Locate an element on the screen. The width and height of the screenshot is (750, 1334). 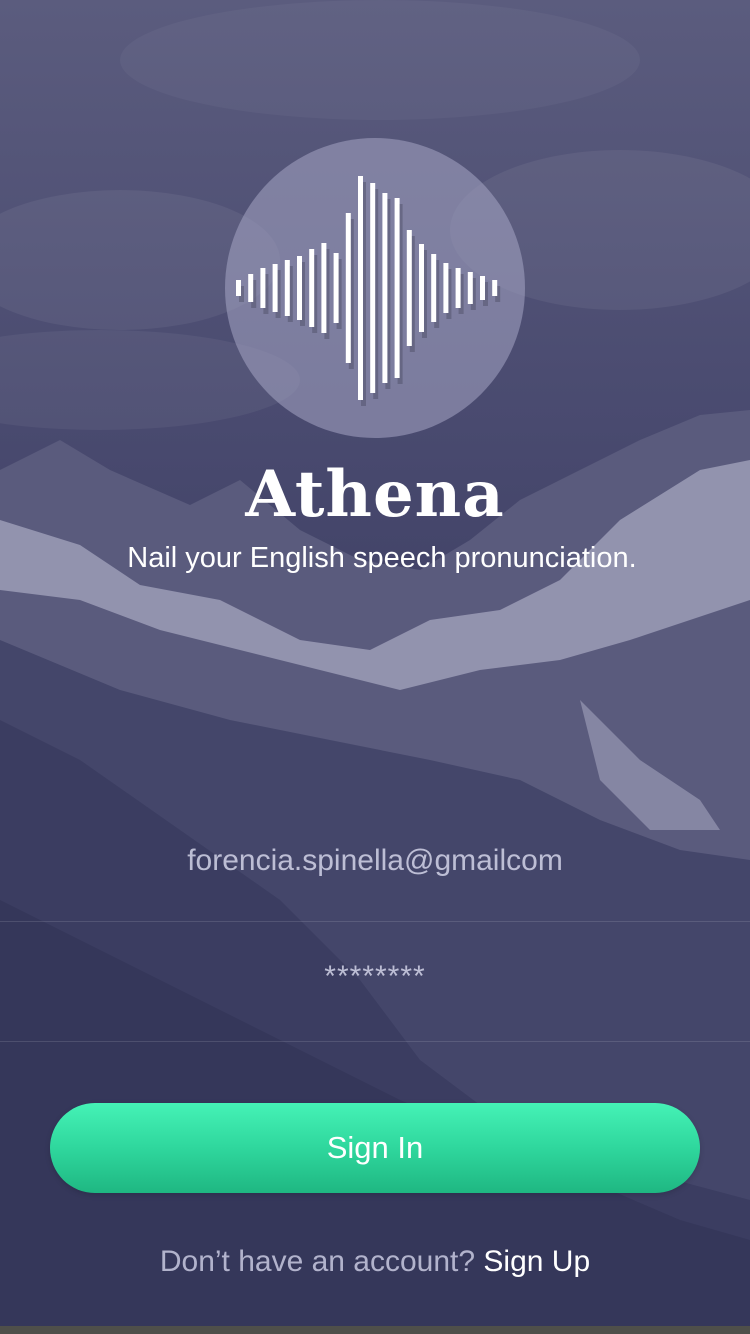
bottom-strip is located at coordinates (375, 1330).